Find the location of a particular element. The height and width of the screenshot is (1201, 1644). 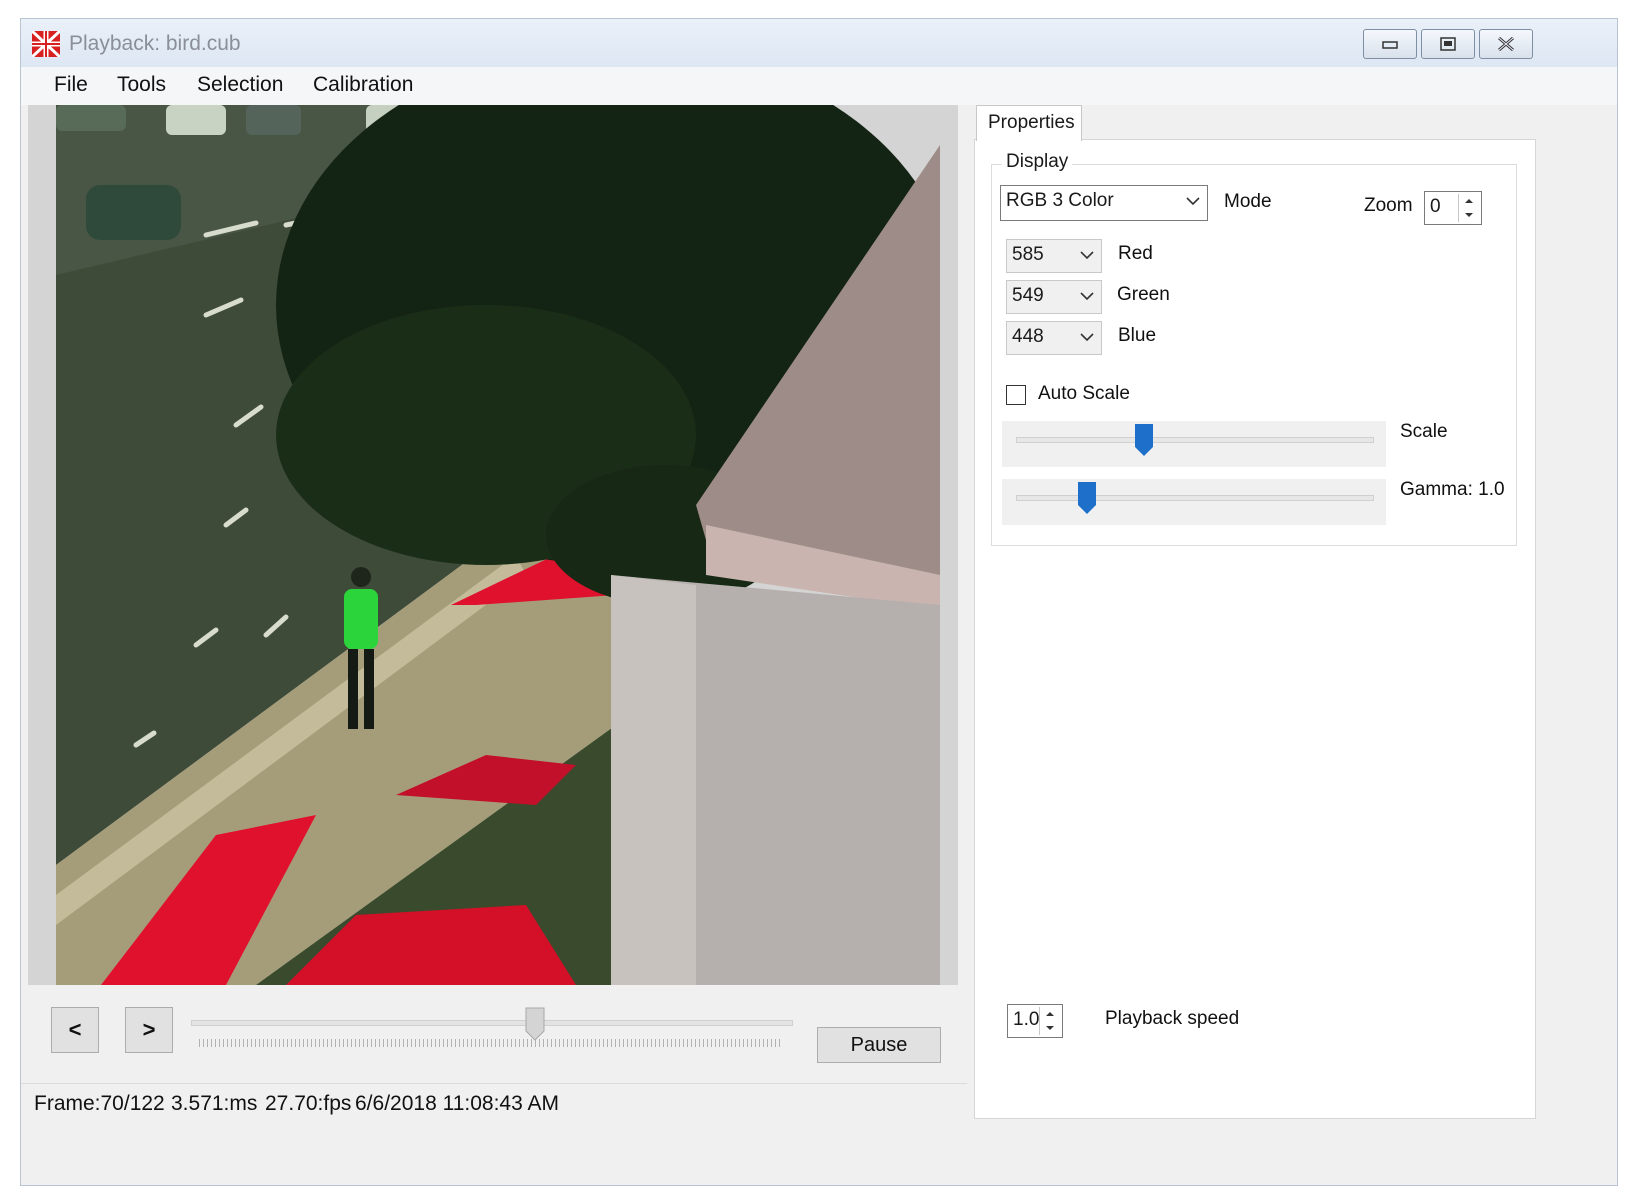

display-group: Display RGB 3 Color Mode Zoom 0 585 Red is located at coordinates (1254, 348).